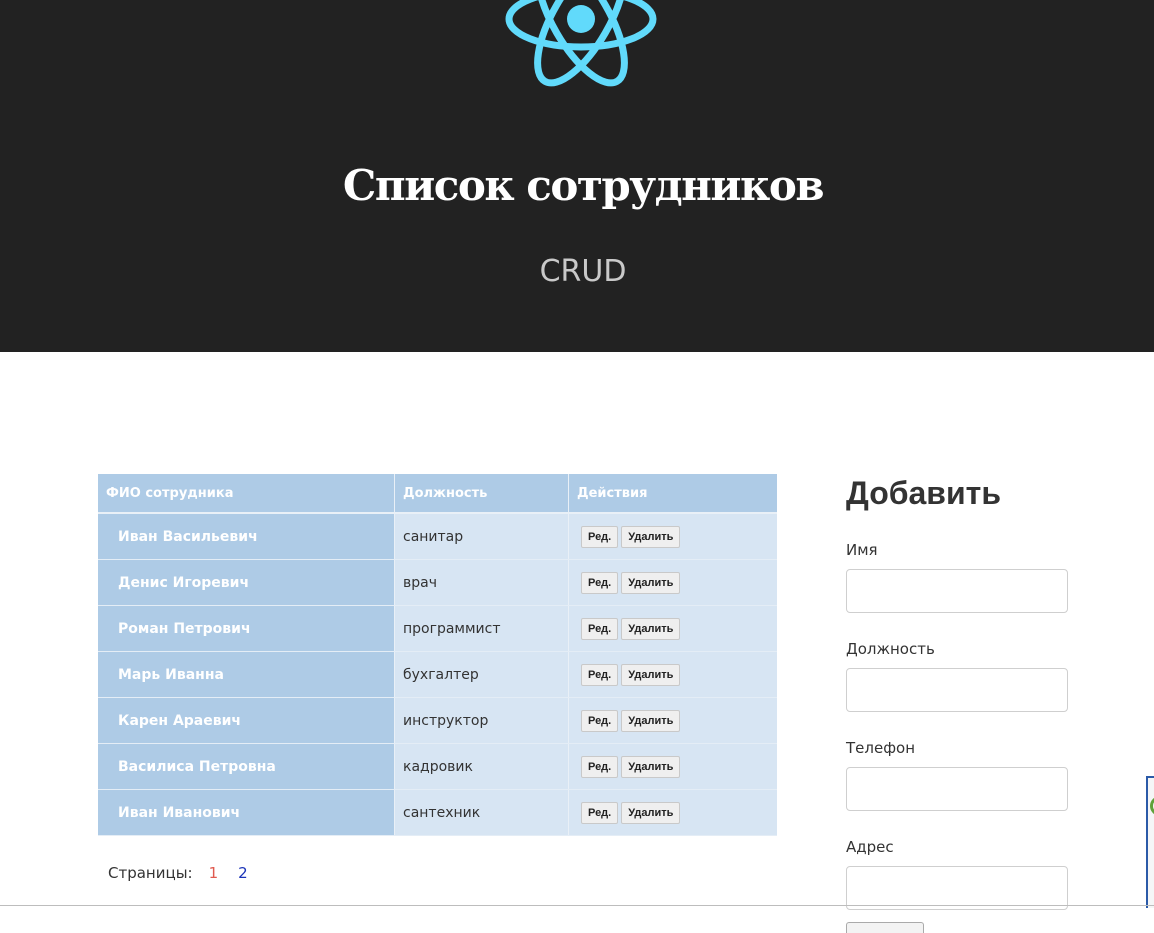  I want to click on page-title: Список сотрудников, so click(583, 185).